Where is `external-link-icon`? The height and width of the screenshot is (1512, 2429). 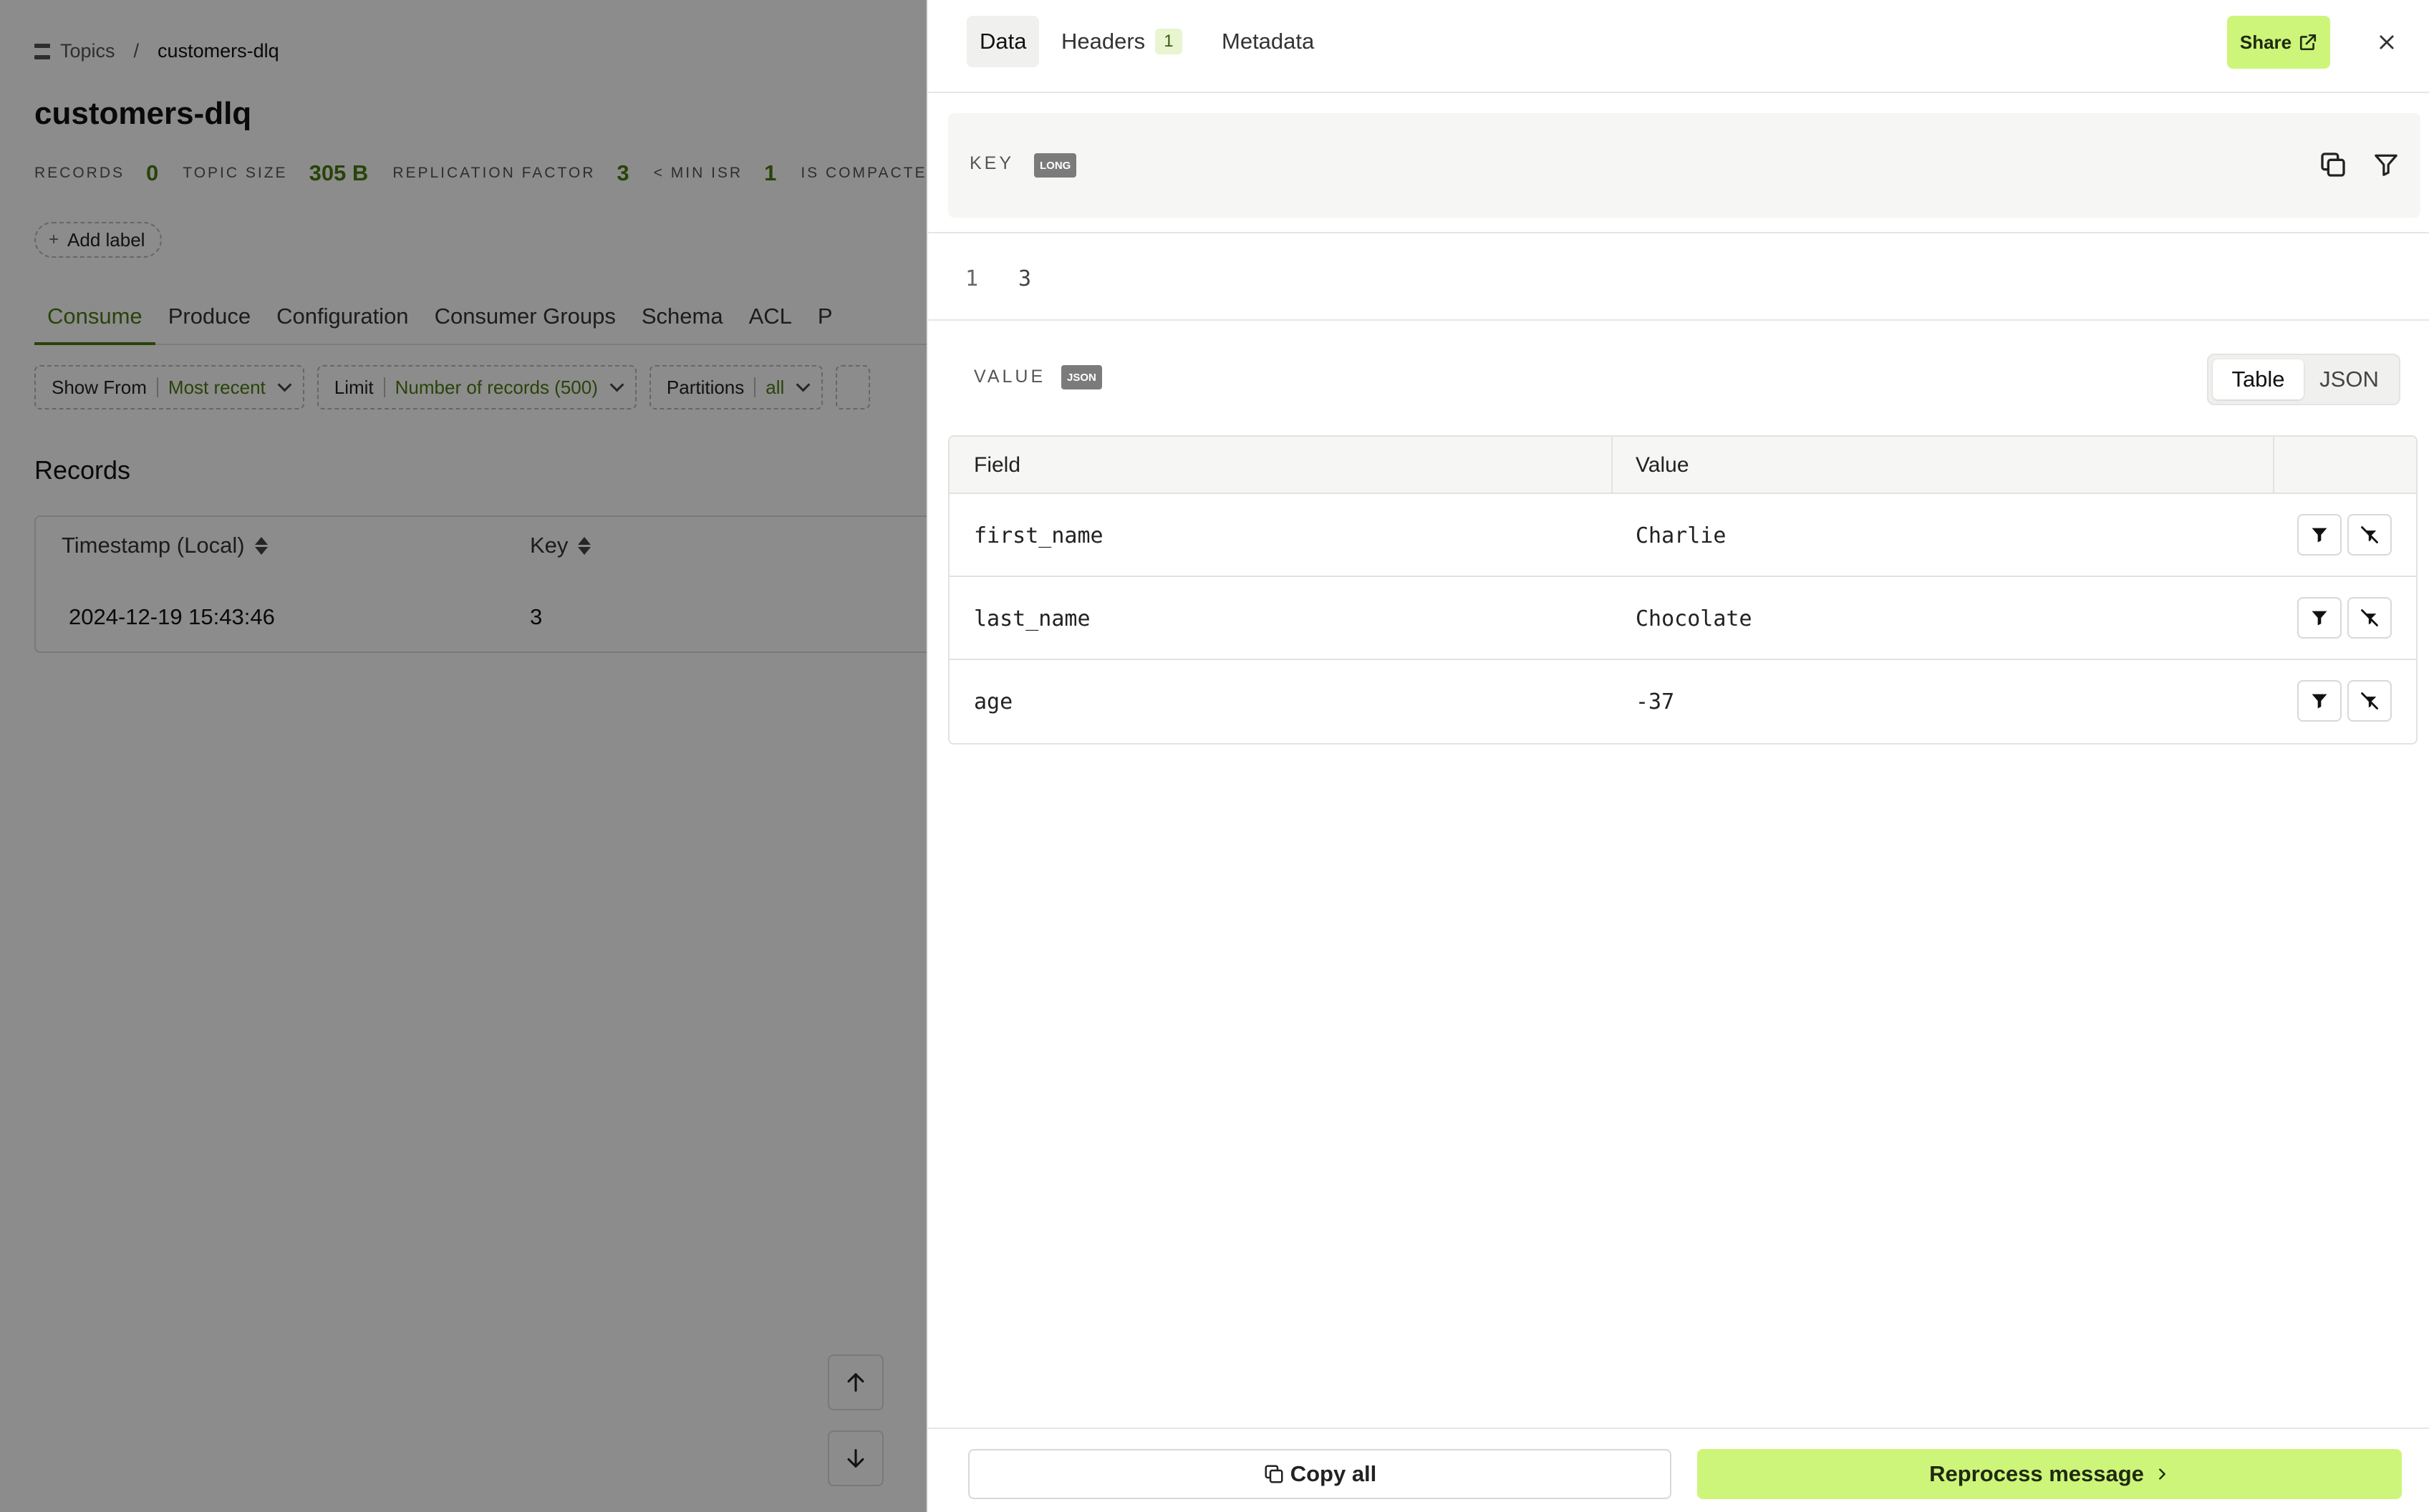
external-link-icon is located at coordinates (2308, 42).